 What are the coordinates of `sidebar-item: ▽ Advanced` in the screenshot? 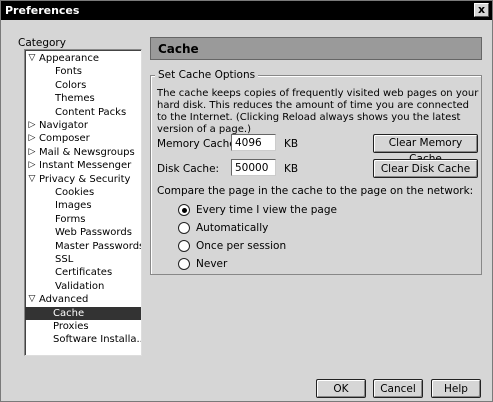 It's located at (83, 299).